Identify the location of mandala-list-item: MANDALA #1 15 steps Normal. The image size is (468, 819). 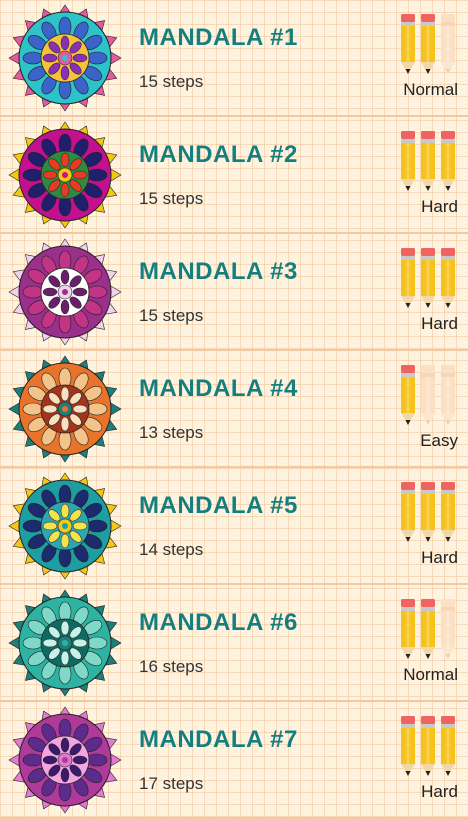
(234, 58).